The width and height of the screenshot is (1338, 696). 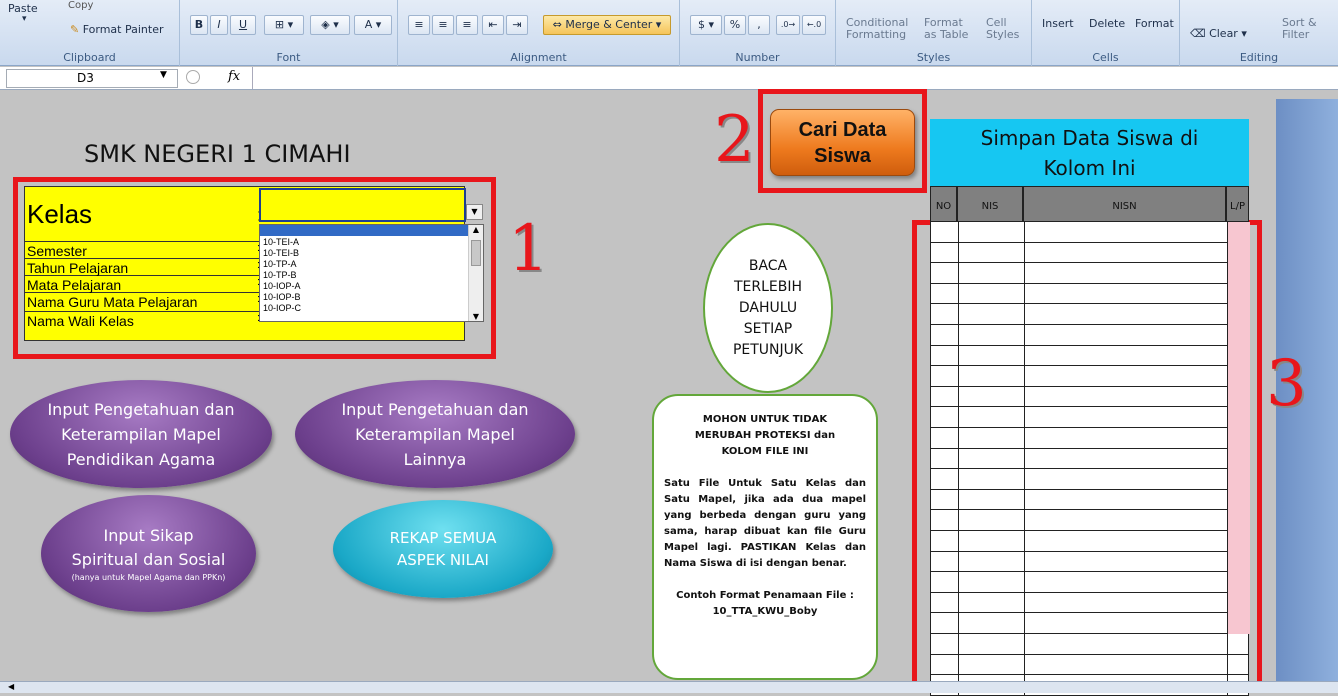 What do you see at coordinates (163, 75) in the screenshot?
I see `name-box-dropdown-icon: ▼` at bounding box center [163, 75].